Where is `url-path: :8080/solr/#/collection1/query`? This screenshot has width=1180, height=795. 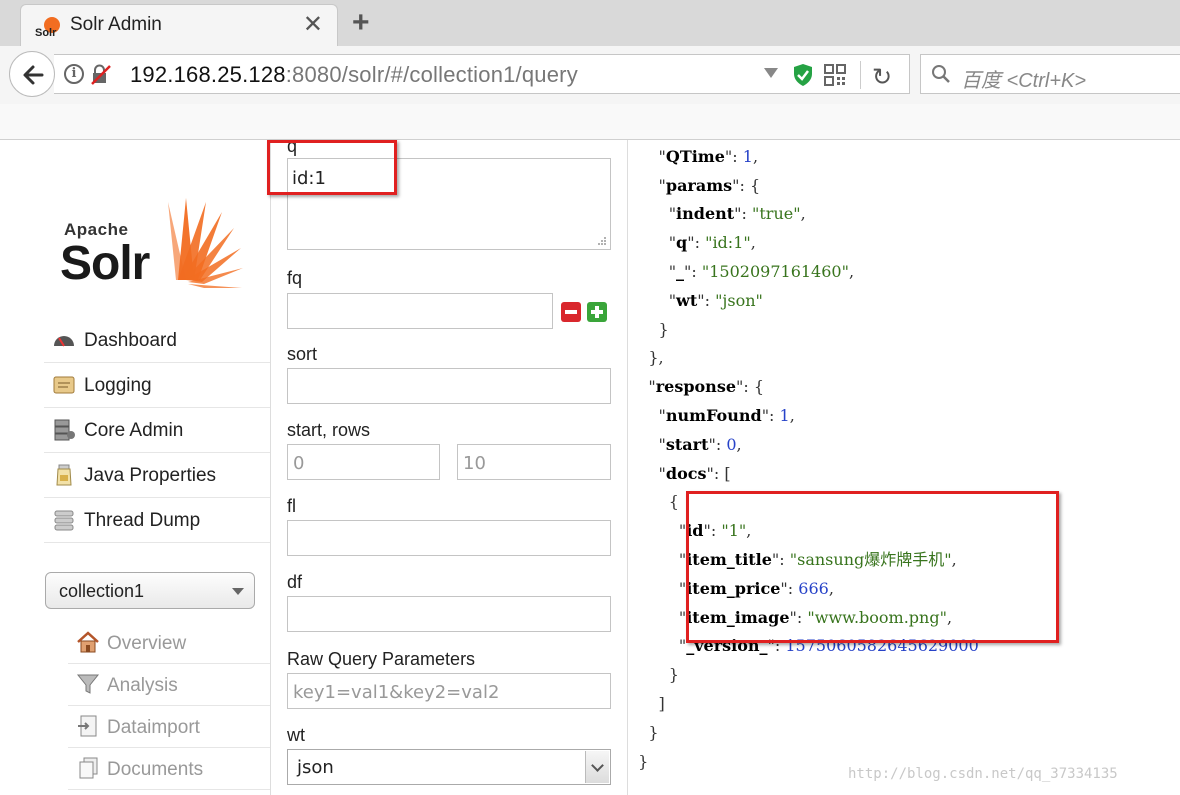 url-path: :8080/solr/#/collection1/query is located at coordinates (431, 74).